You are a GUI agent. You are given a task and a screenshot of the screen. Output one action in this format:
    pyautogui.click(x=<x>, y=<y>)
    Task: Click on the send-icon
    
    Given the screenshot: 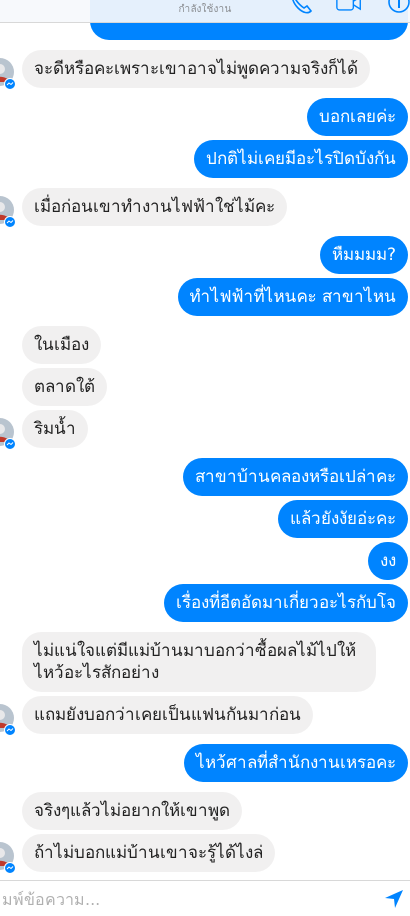 What is the action you would take?
    pyautogui.click(x=394, y=899)
    